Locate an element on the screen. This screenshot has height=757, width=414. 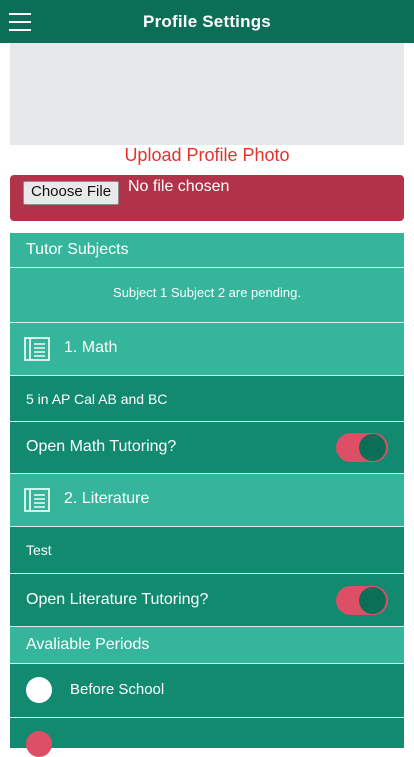
pending-notice: Subject 1 Subject 2 are pending. is located at coordinates (207, 295).